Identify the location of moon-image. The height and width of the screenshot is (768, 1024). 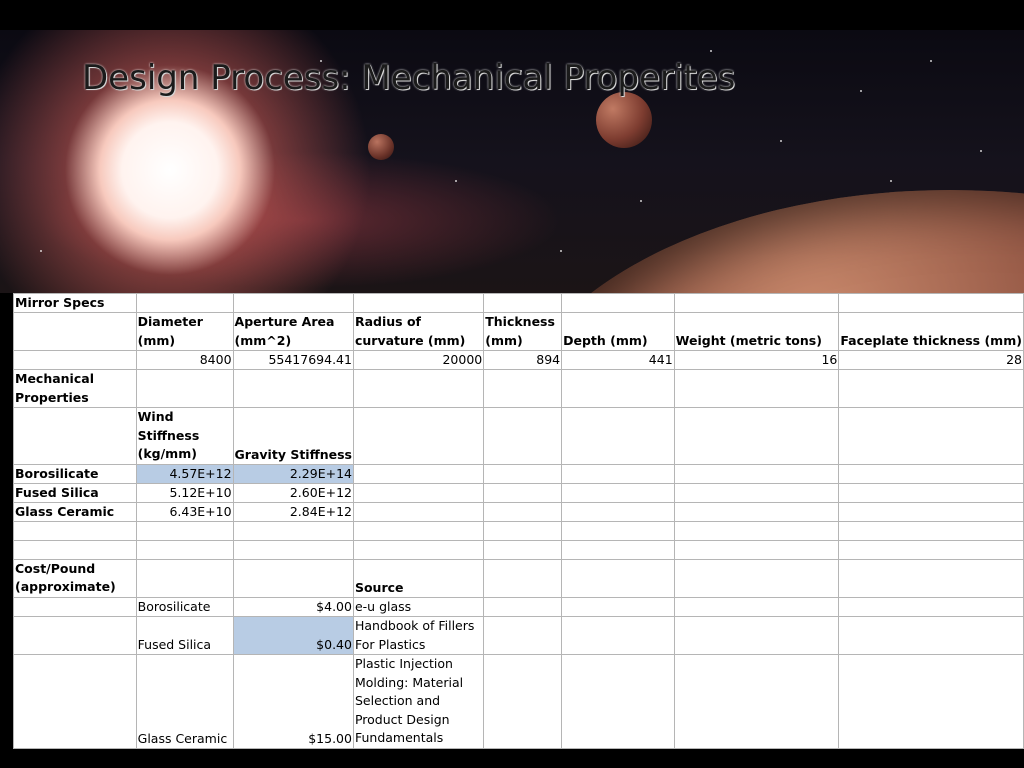
(624, 120).